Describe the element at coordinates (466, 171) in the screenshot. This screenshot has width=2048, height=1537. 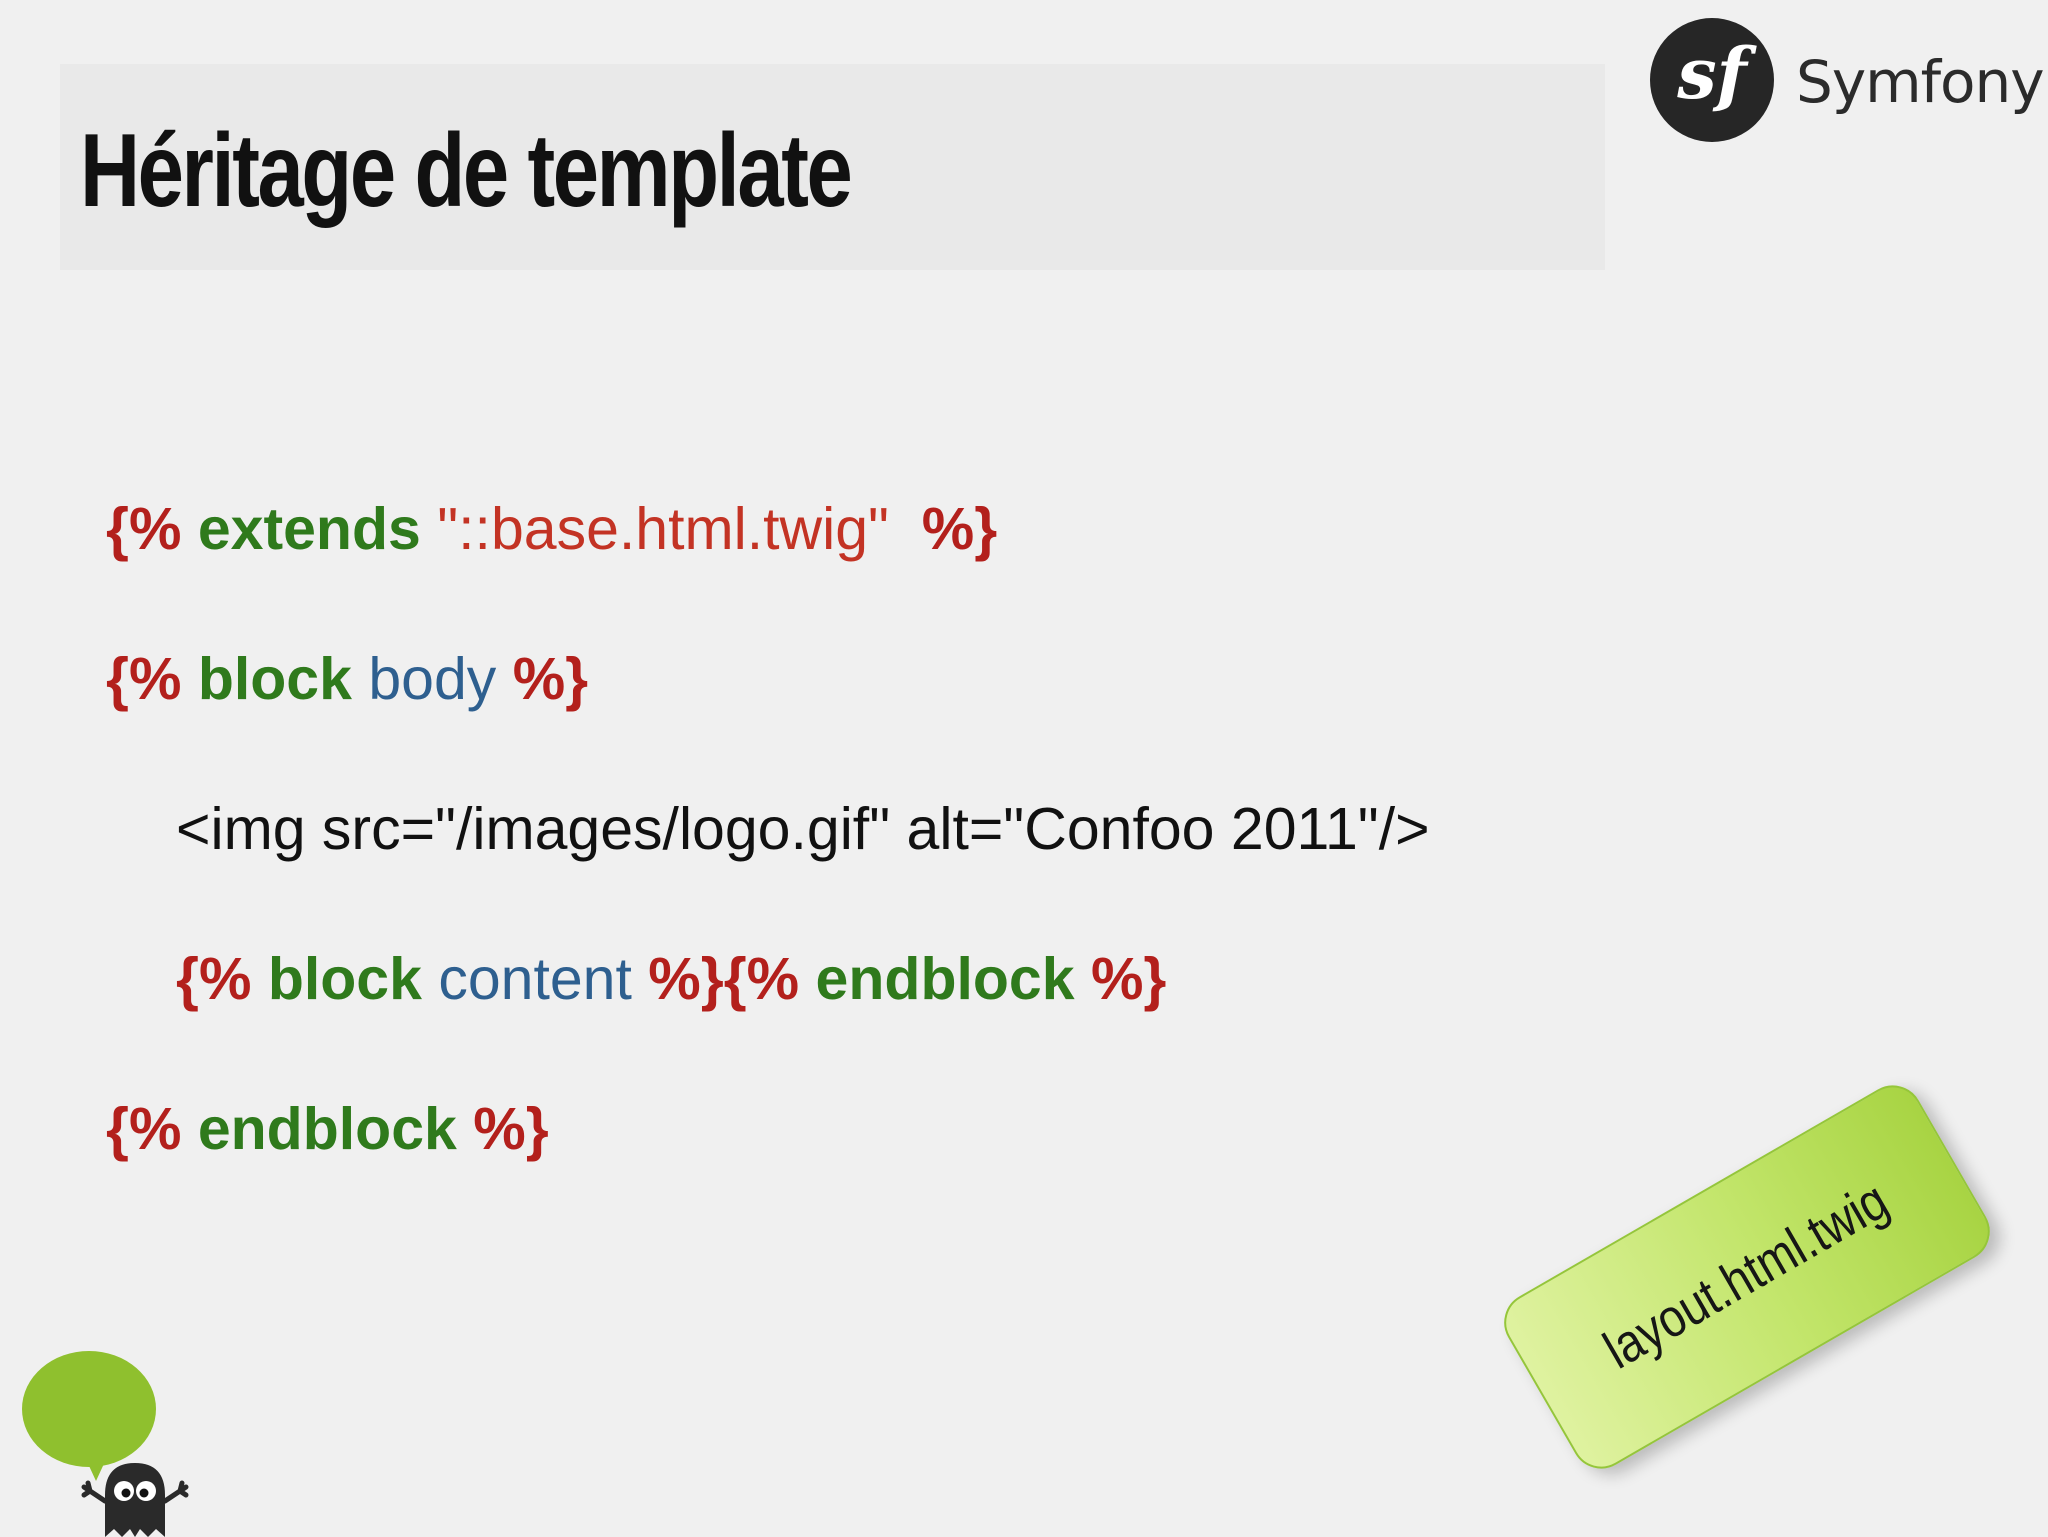
I see `slide-title: Héritage de template` at that location.